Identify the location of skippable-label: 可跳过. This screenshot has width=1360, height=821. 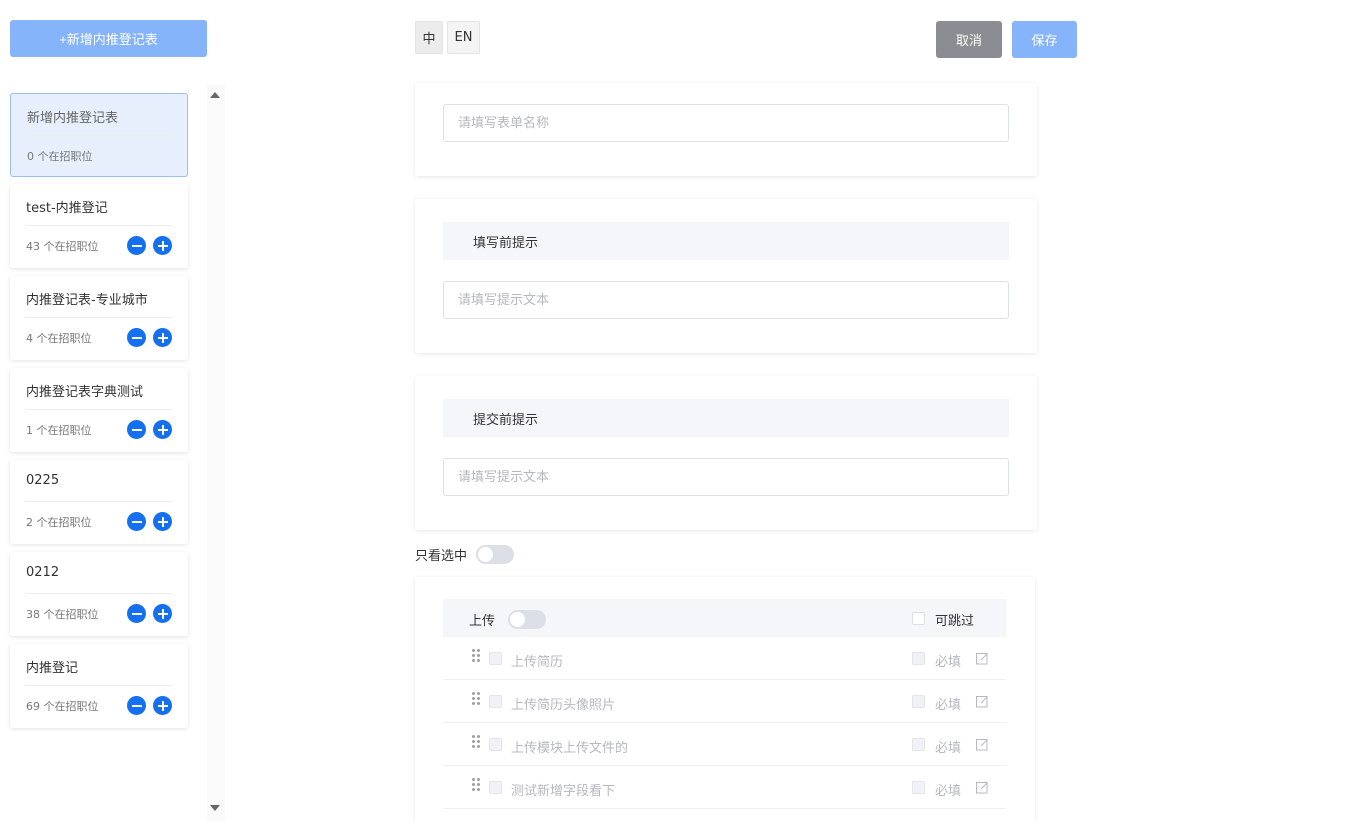
(955, 621).